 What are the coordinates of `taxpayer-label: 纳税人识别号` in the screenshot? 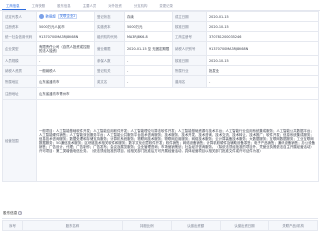 It's located at (189, 48).